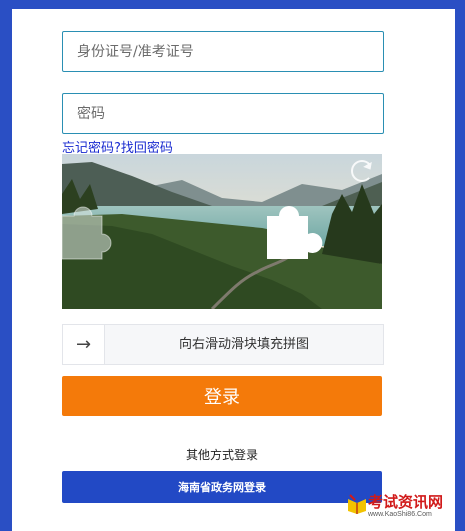 The width and height of the screenshot is (465, 531). What do you see at coordinates (222, 487) in the screenshot?
I see `gov-login-button: 海南省政务网登录` at bounding box center [222, 487].